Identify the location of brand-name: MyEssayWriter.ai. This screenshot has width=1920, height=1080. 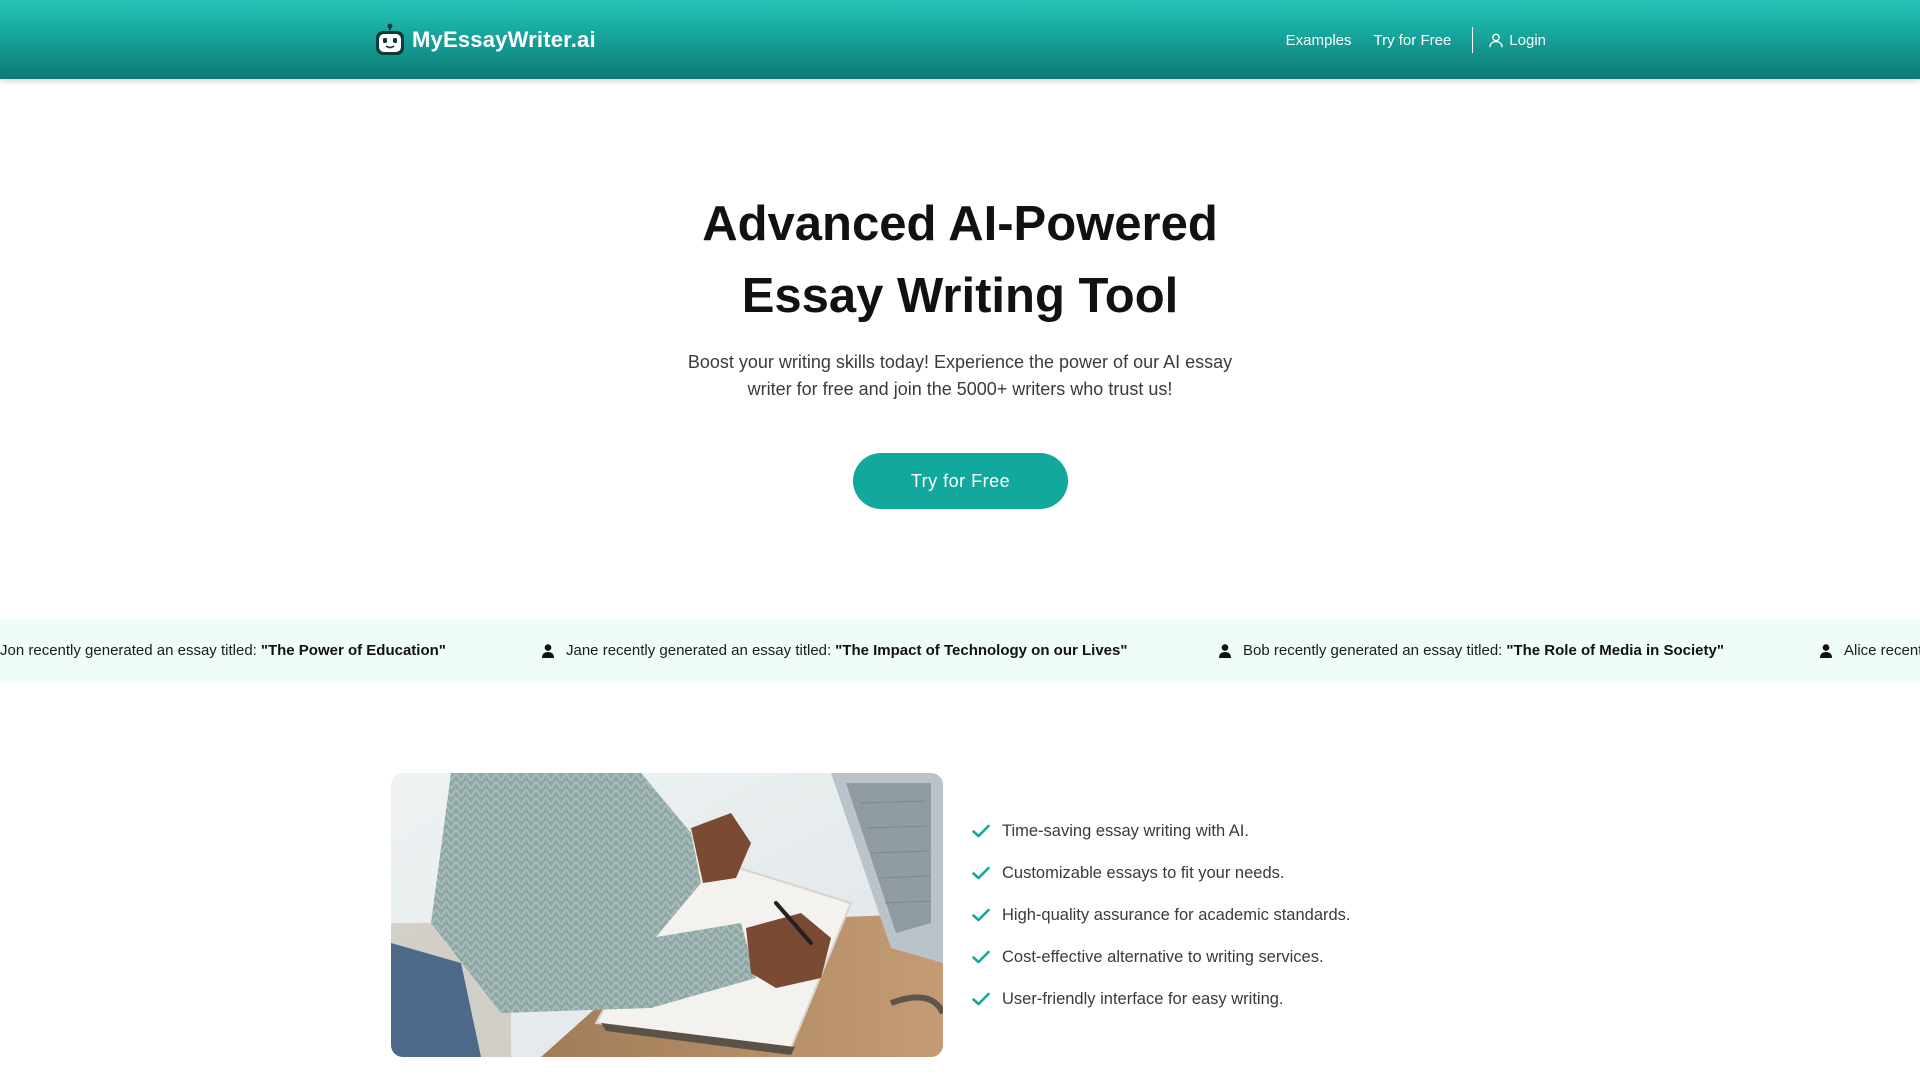
(504, 39).